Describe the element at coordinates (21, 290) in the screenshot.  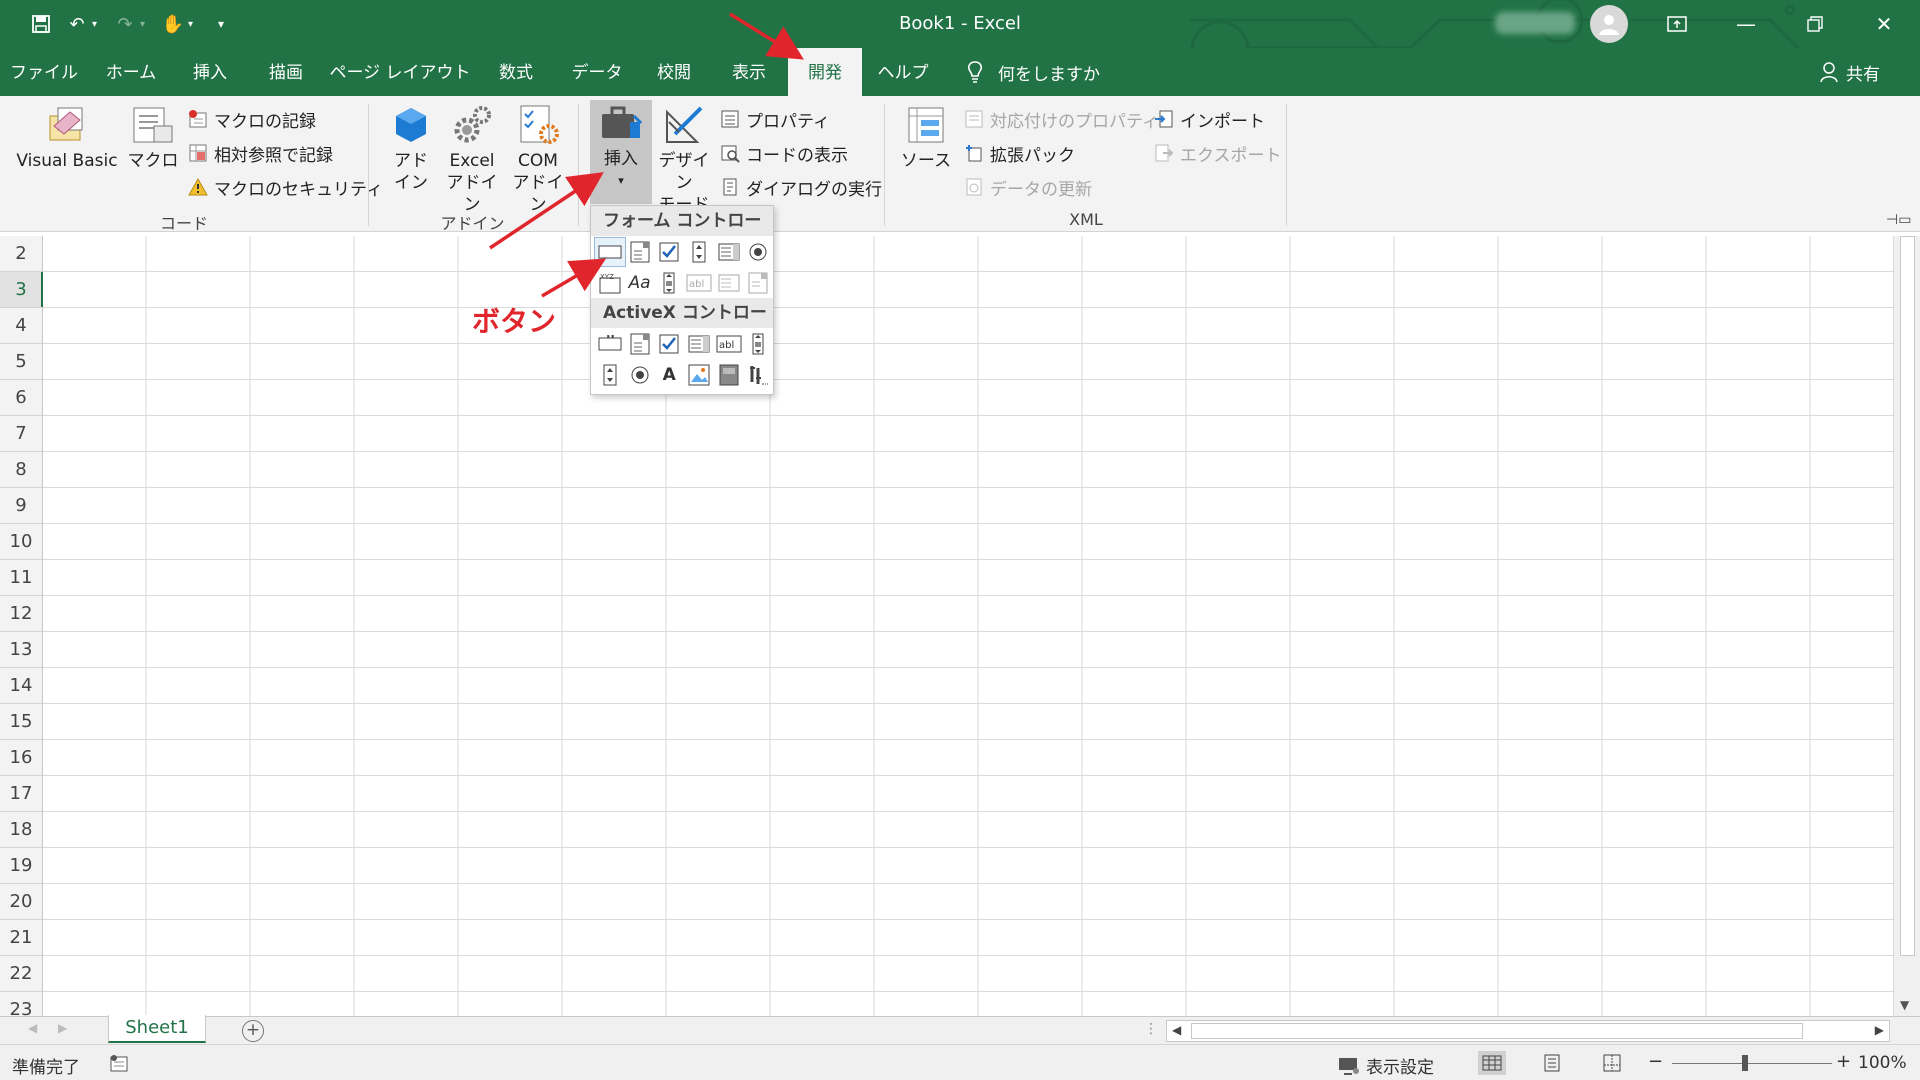
I see `row-header-selected: 3` at that location.